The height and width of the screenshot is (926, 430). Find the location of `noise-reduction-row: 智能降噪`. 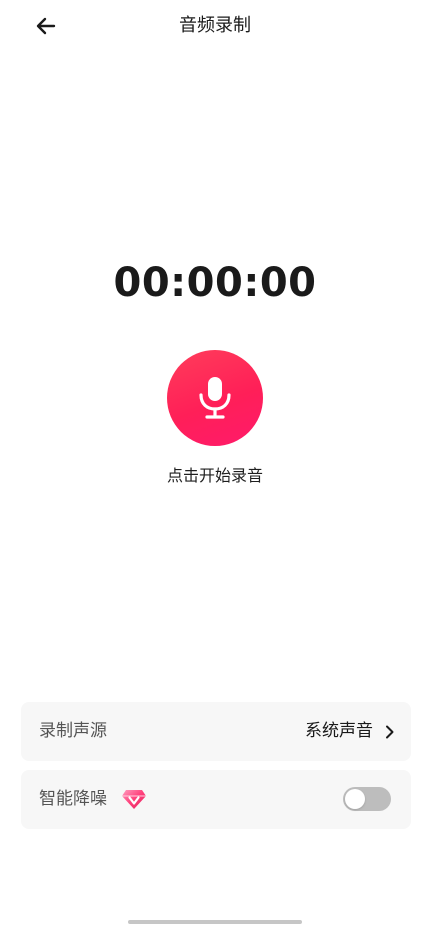

noise-reduction-row: 智能降噪 is located at coordinates (216, 799).